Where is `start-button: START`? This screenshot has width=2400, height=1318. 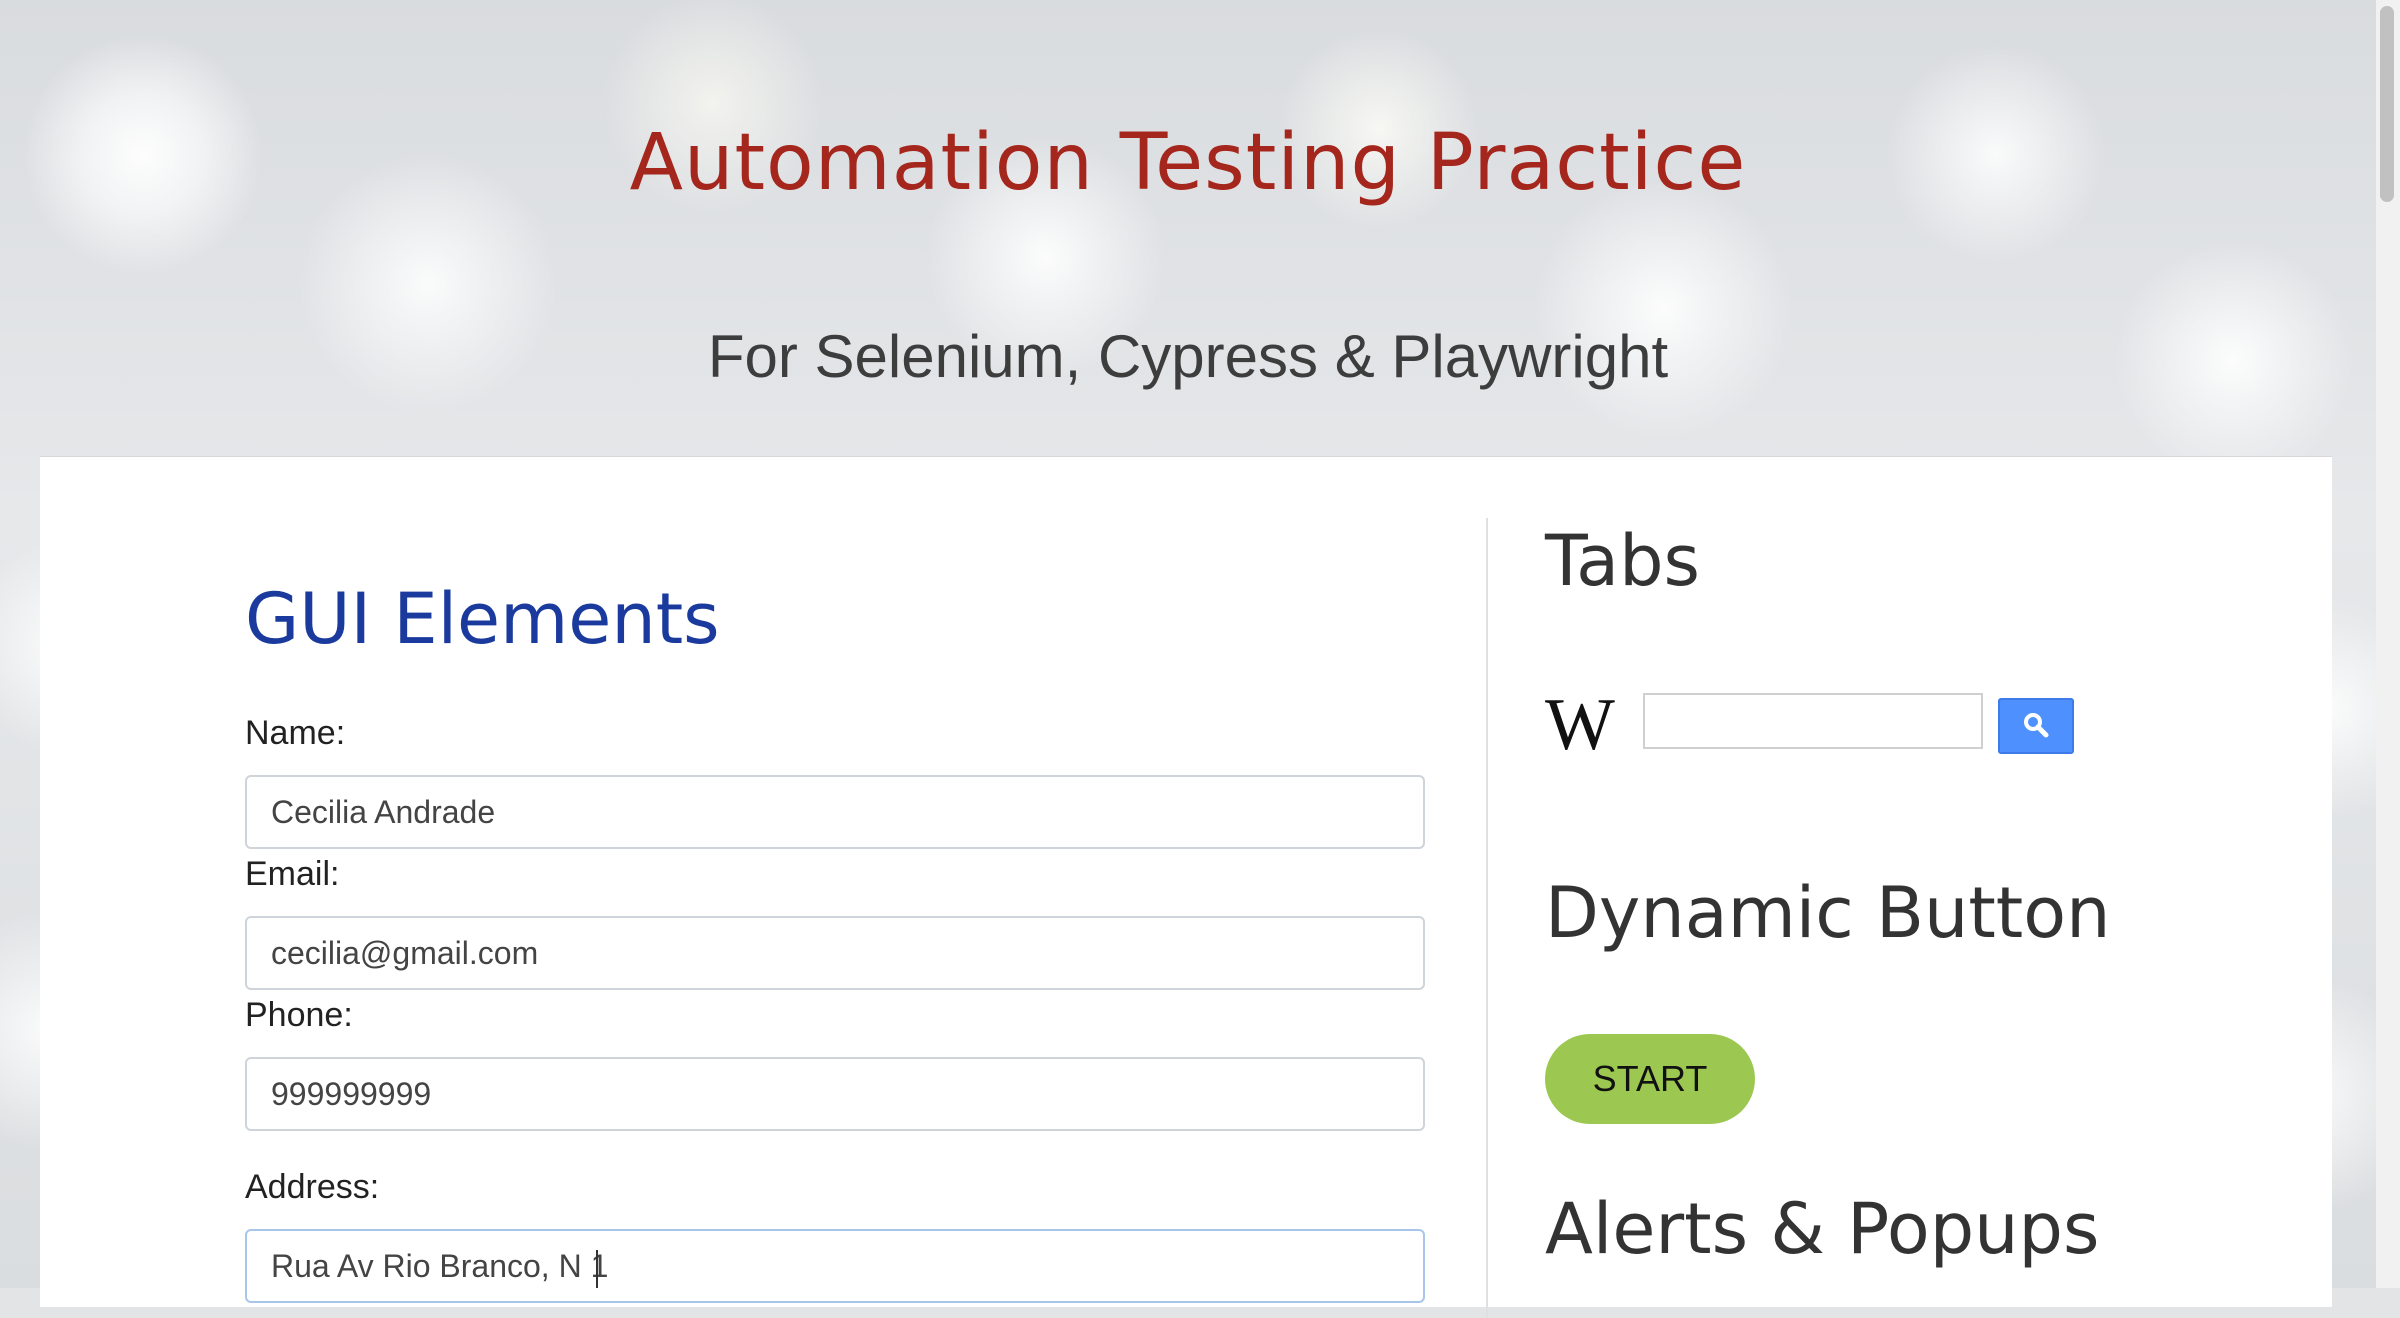
start-button: START is located at coordinates (1650, 1079).